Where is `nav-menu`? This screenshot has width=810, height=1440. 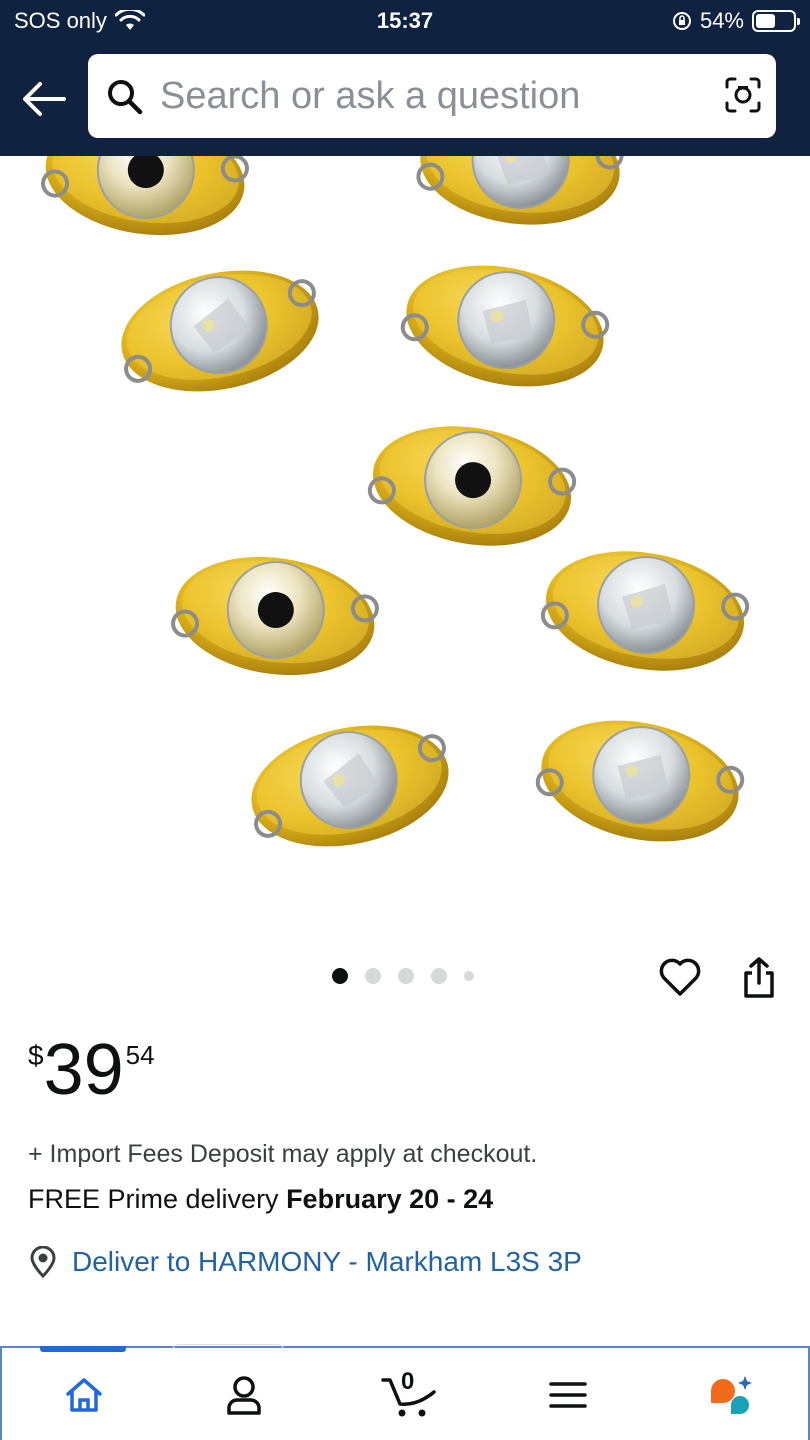
nav-menu is located at coordinates (568, 1395).